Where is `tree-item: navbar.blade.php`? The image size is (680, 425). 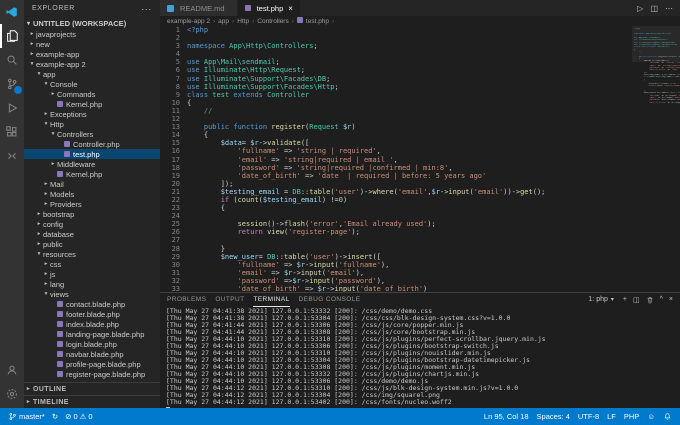 tree-item: navbar.blade.php is located at coordinates (92, 354).